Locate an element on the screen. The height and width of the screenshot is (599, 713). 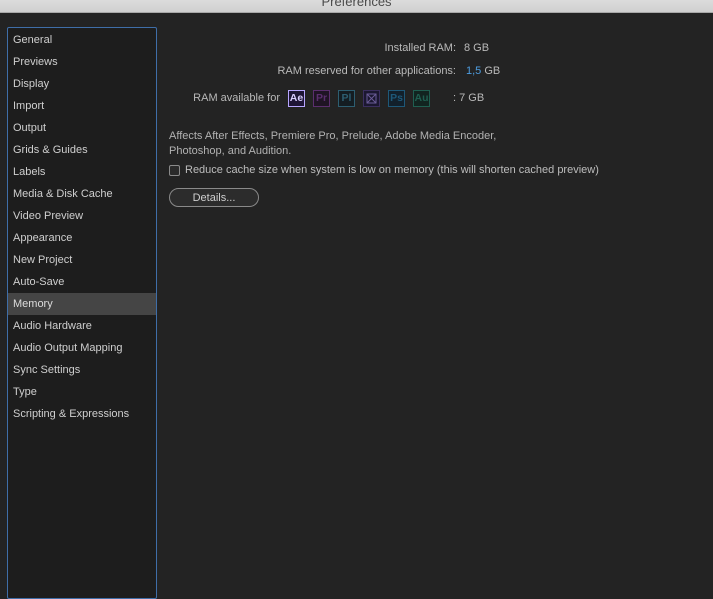
media-encoder-icon is located at coordinates (371, 98).